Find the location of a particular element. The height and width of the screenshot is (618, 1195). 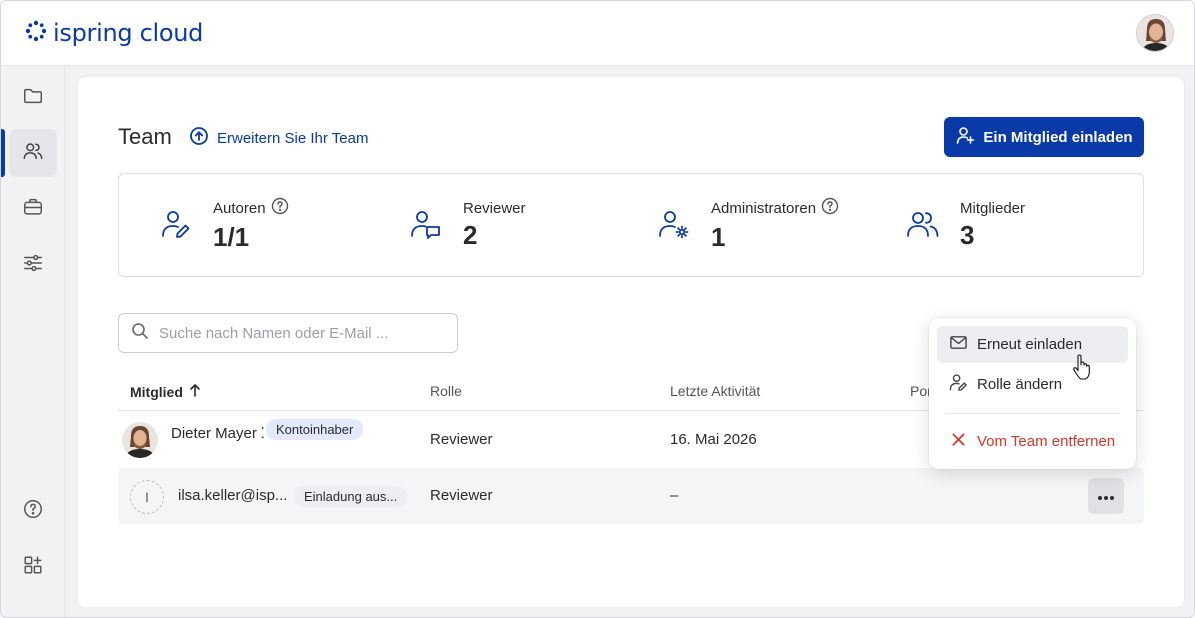

hand-cursor-icon is located at coordinates (1082, 368).